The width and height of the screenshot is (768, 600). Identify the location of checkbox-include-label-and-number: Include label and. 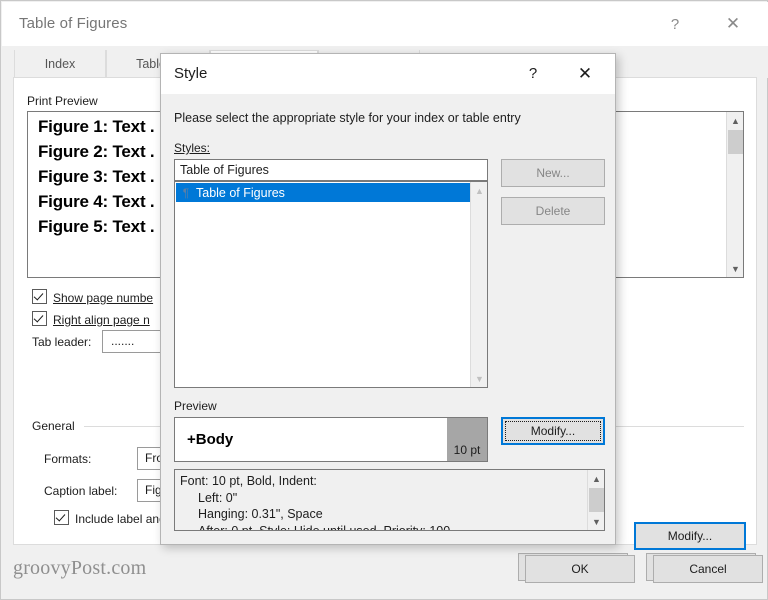
(110, 518).